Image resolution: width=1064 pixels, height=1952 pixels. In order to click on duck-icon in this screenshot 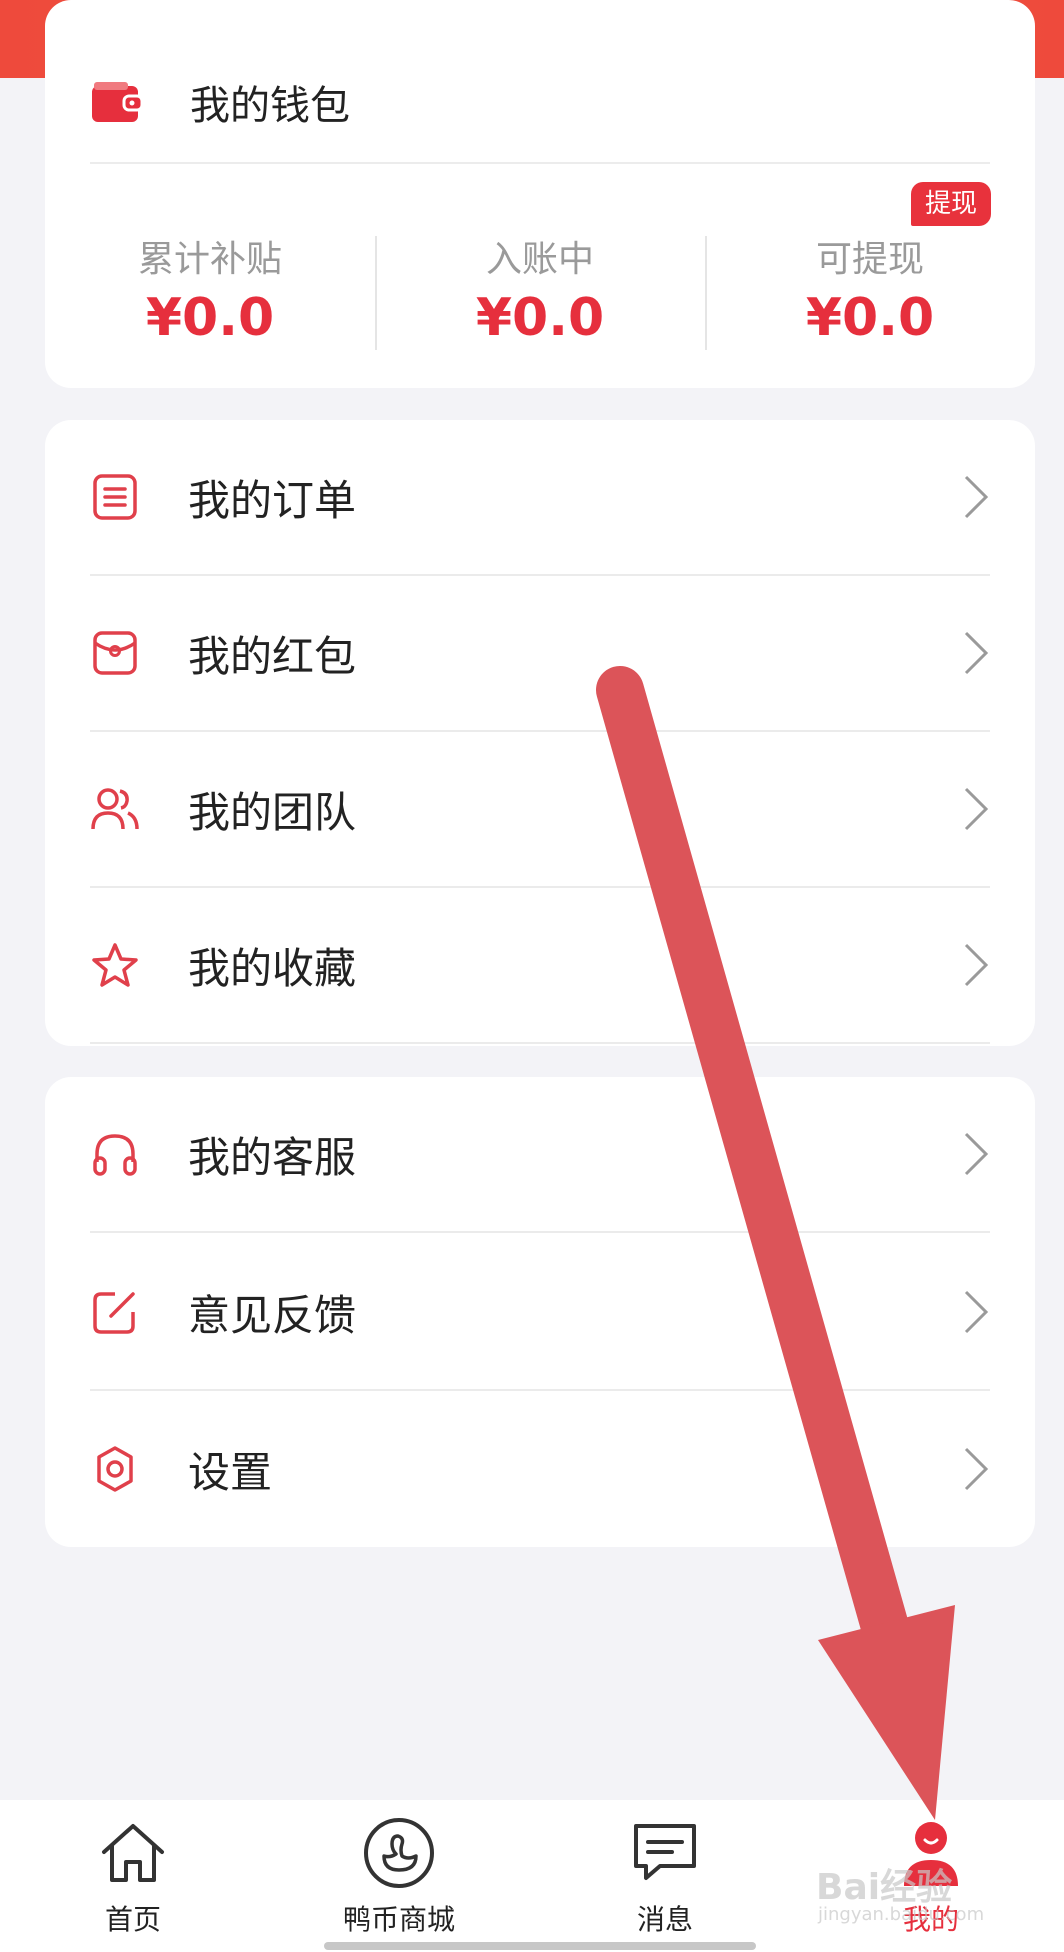, I will do `click(399, 1853)`.